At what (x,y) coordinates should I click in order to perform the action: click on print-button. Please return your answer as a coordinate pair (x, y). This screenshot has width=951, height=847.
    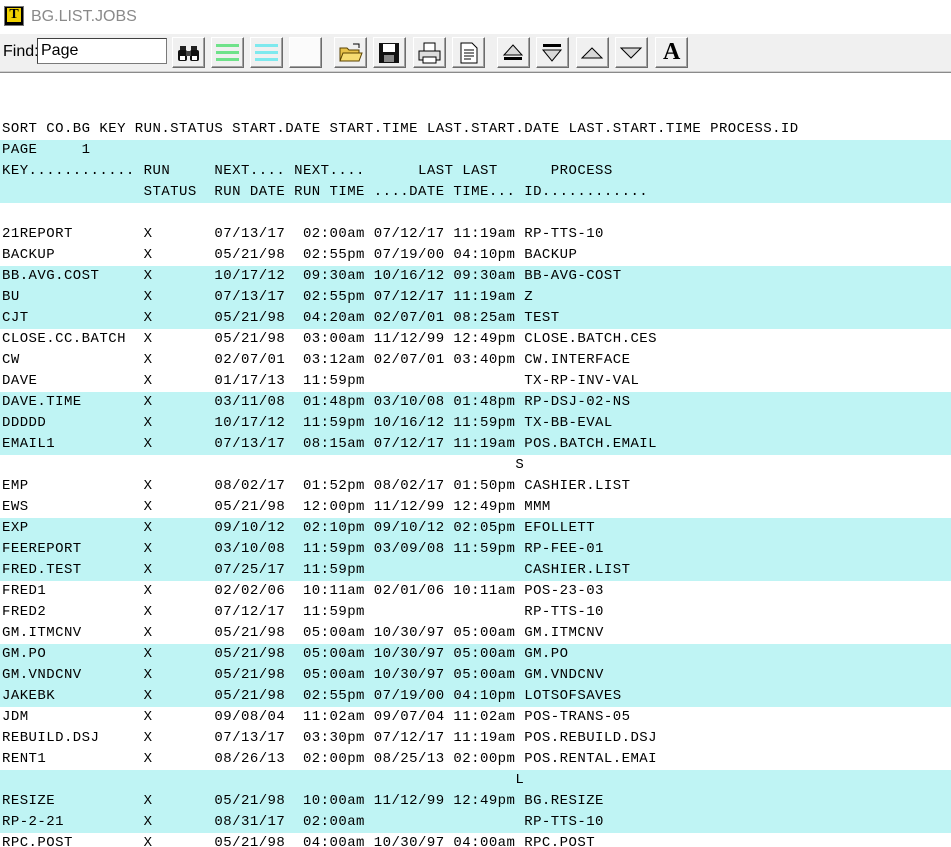
    Looking at the image, I should click on (429, 52).